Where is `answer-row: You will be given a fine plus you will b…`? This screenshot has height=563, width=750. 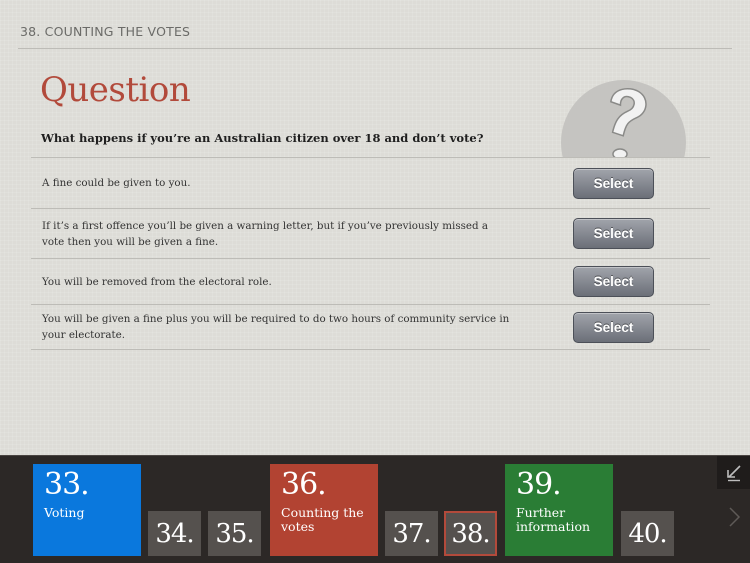
answer-row: You will be given a fine plus you will b… is located at coordinates (370, 327).